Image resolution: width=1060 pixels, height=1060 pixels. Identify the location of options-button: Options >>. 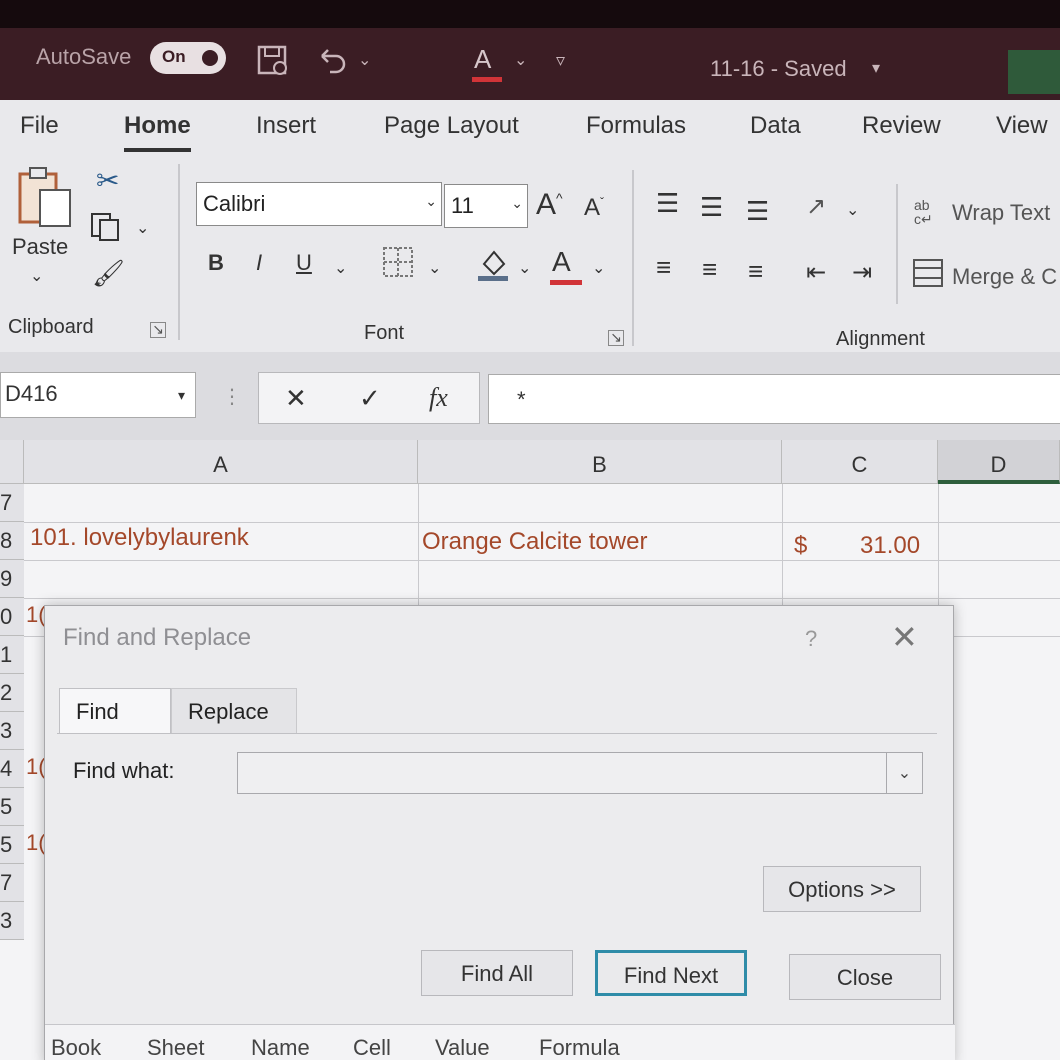
(842, 889).